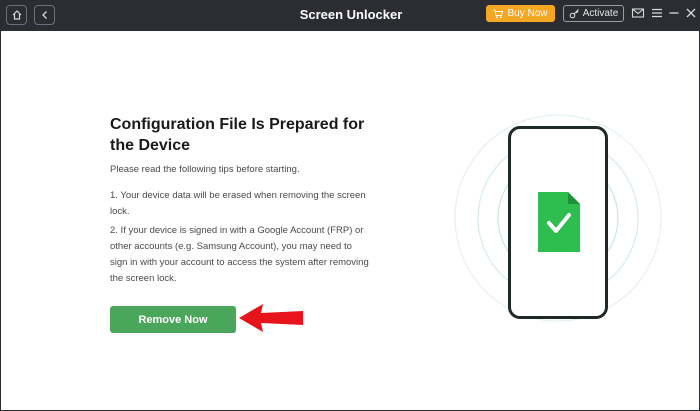  Describe the element at coordinates (574, 14) in the screenshot. I see `key-icon` at that location.